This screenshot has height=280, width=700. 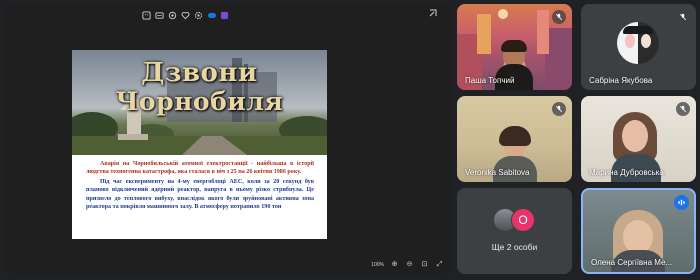 I want to click on participant-name: Паша Топчий, so click(x=490, y=80).